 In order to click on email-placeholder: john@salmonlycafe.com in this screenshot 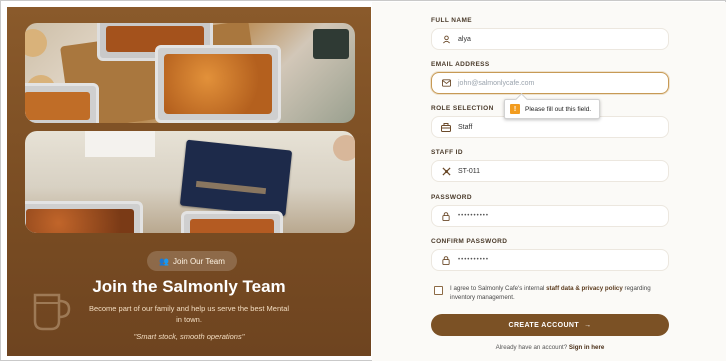, I will do `click(496, 83)`.